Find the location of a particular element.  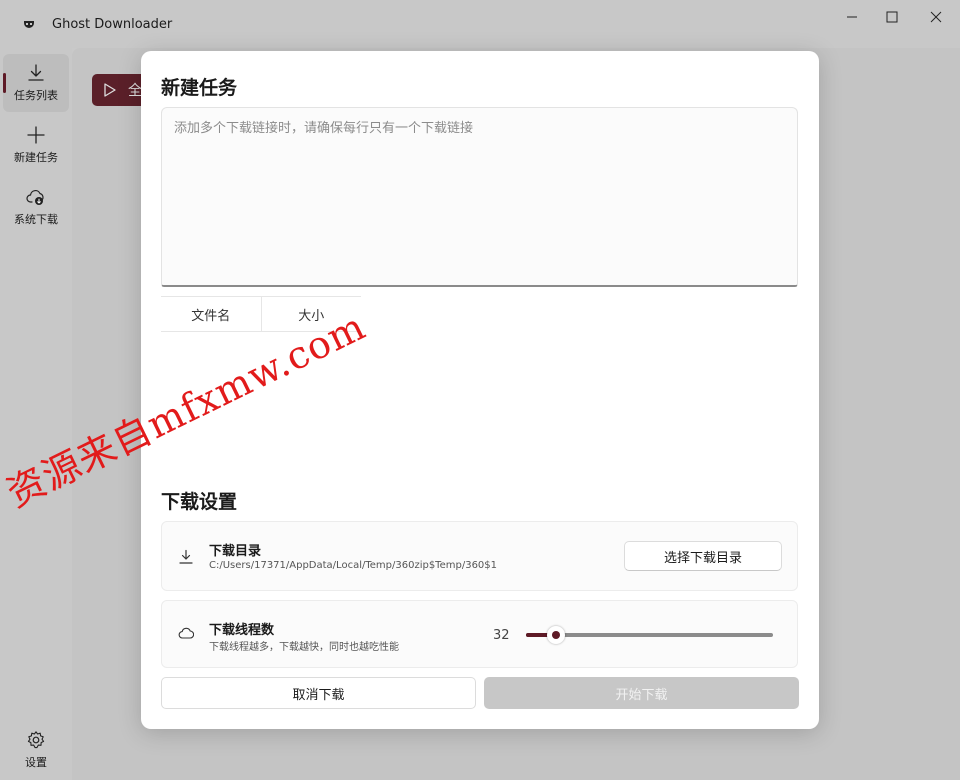

dialog-title: 新建任务 is located at coordinates (199, 88).